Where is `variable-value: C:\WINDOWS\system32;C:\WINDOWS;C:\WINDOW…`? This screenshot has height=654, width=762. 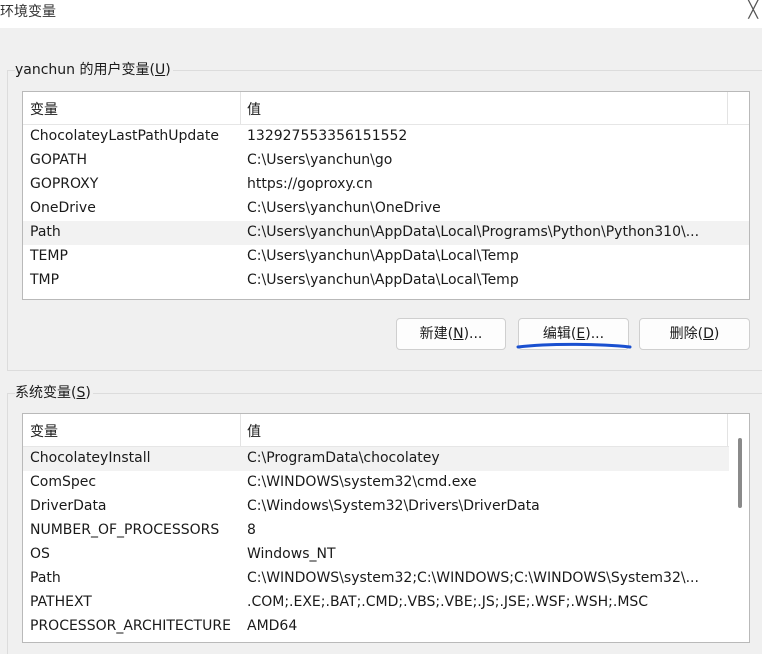
variable-value: C:\WINDOWS\system32;C:\WINDOWS;C:\WINDOW… is located at coordinates (473, 578).